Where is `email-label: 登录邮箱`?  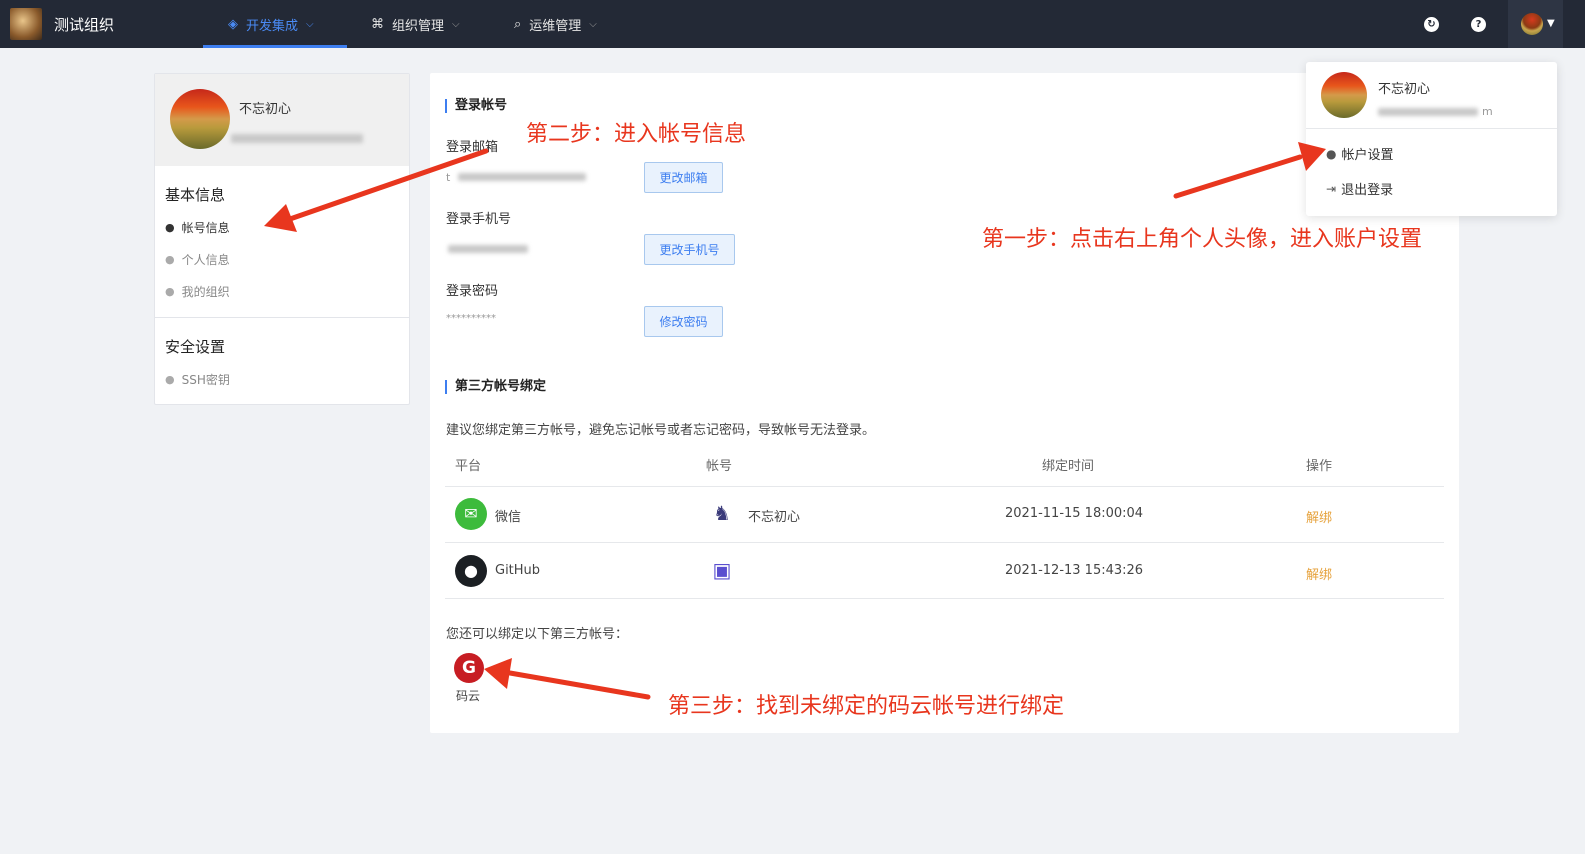 email-label: 登录邮箱 is located at coordinates (472, 147).